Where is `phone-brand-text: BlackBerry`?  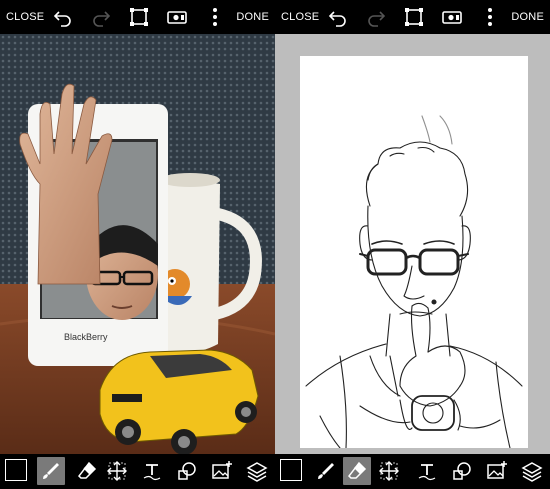
phone-brand-text: BlackBerry is located at coordinates (86, 337).